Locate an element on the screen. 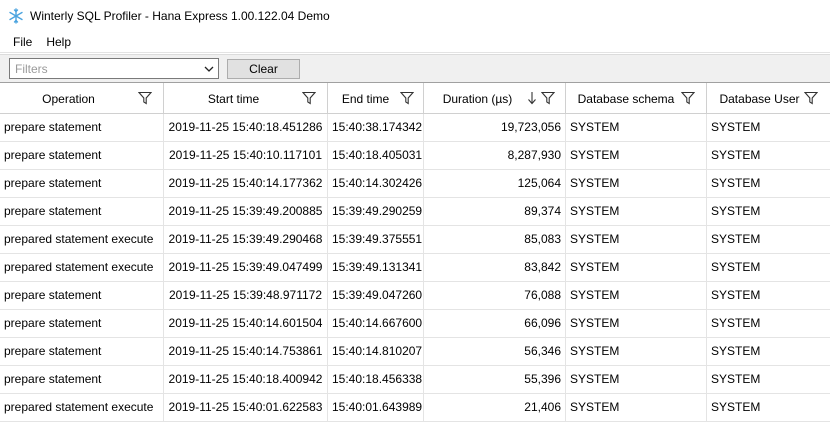 Image resolution: width=830 pixels, height=423 pixels. cell-start-time: 2019-11-25 15:40:14.177362 is located at coordinates (246, 183).